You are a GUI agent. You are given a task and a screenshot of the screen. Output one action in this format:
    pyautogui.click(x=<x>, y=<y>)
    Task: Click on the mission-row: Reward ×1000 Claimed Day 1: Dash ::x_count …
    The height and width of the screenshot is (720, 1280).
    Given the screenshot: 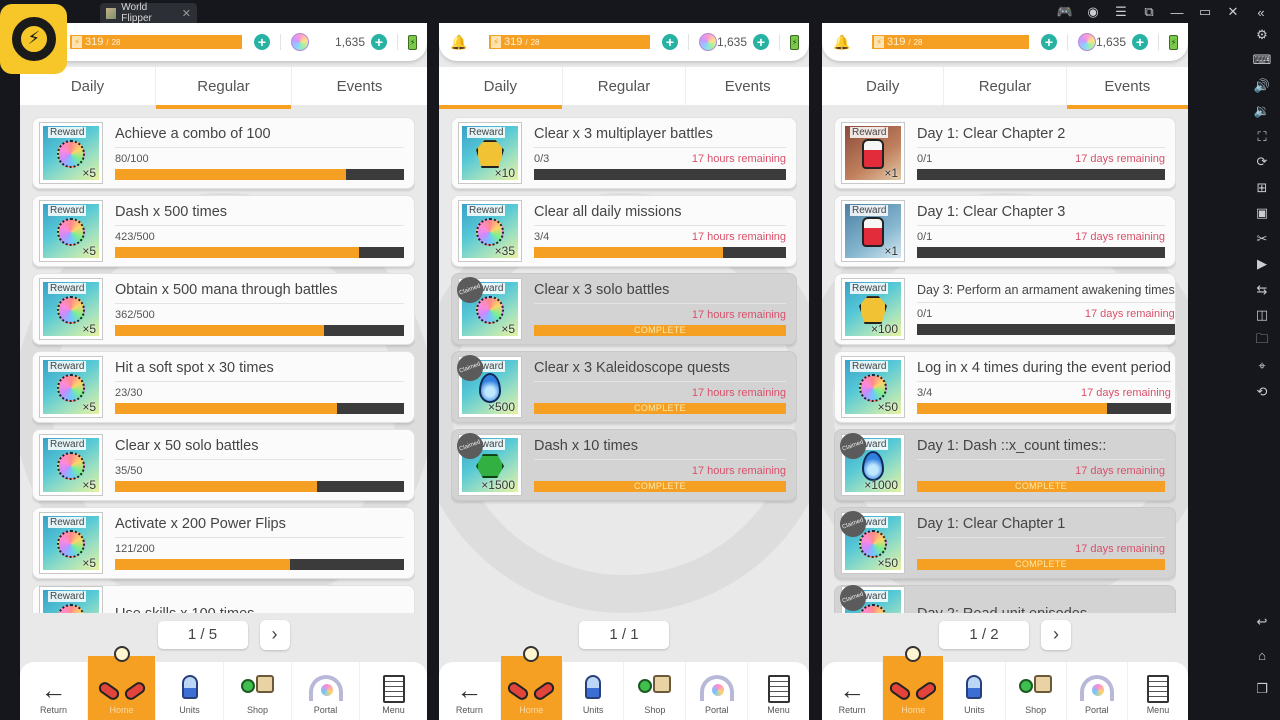 What is the action you would take?
    pyautogui.click(x=1005, y=465)
    